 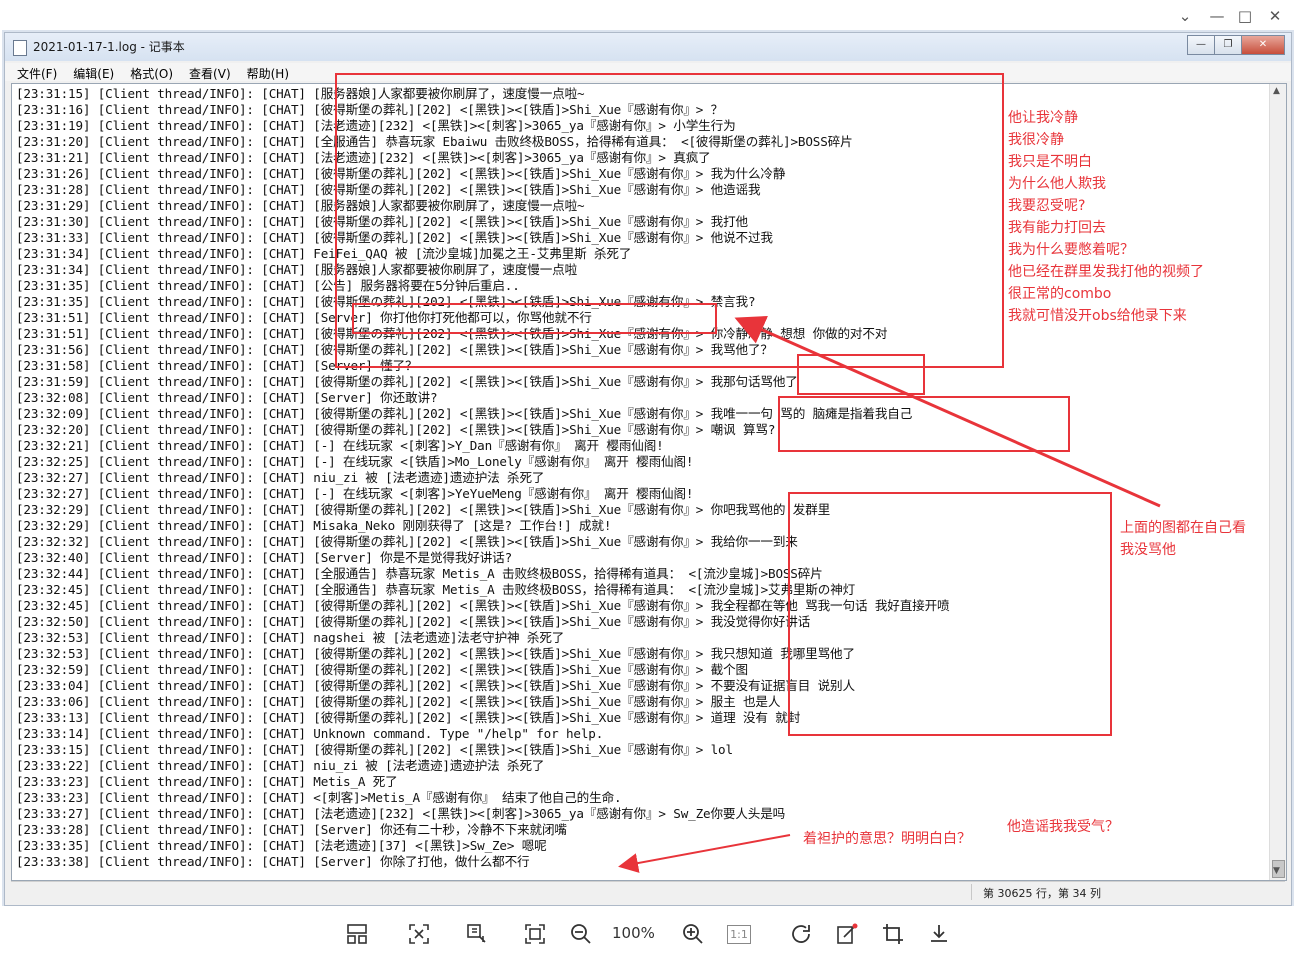 What do you see at coordinates (801, 934) in the screenshot?
I see `rotate-icon` at bounding box center [801, 934].